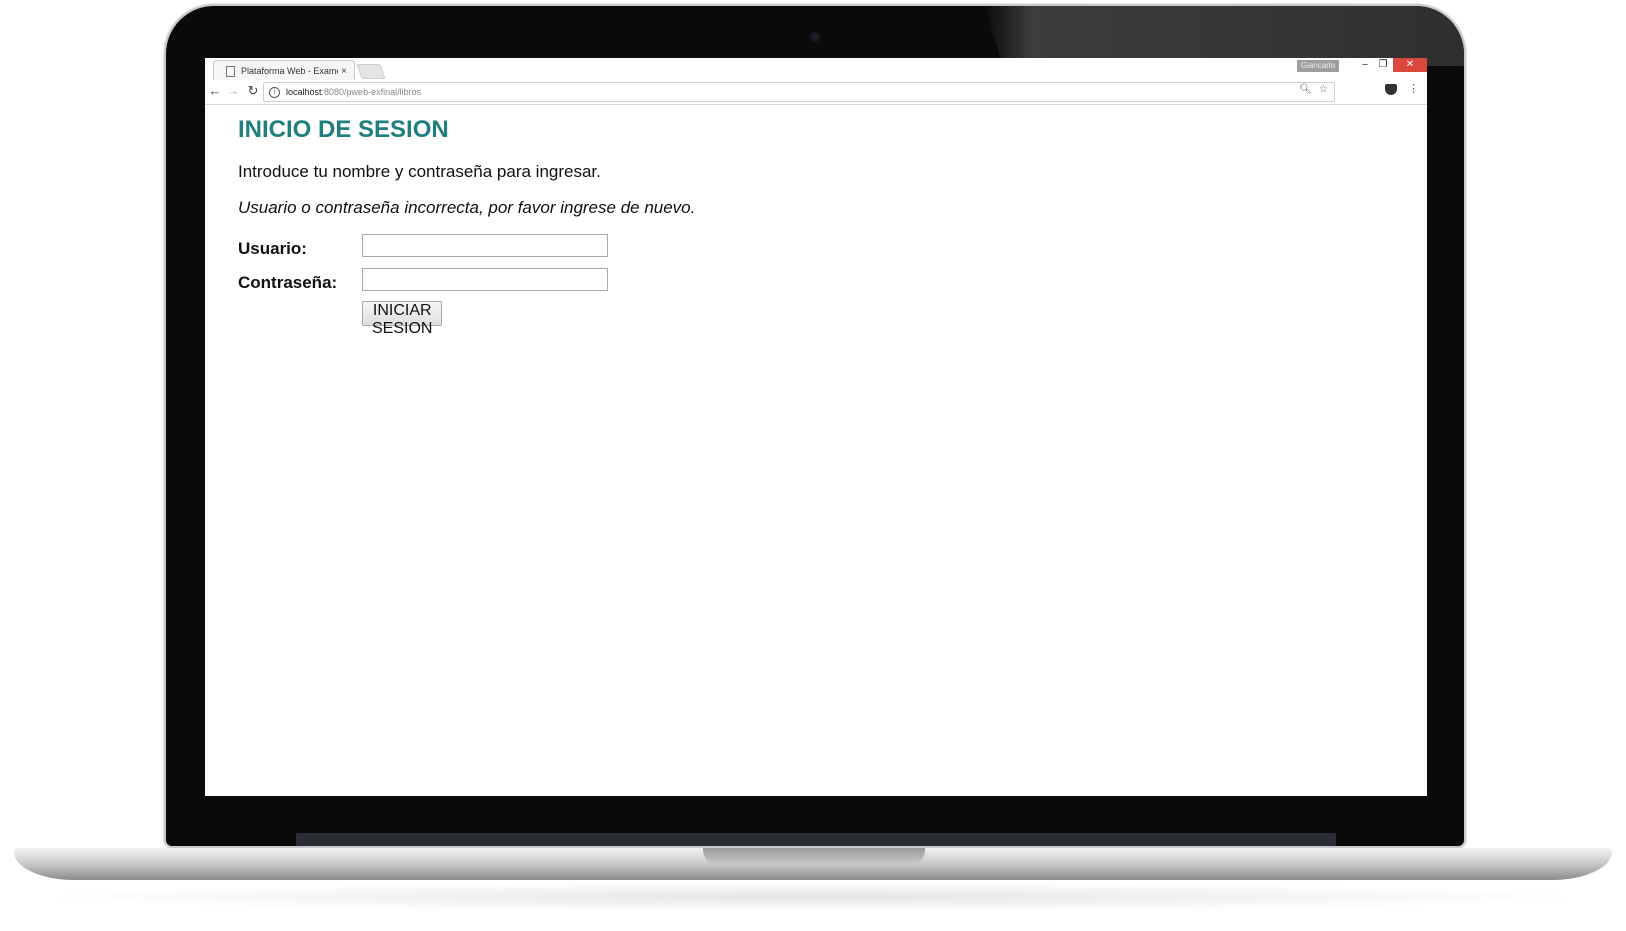  What do you see at coordinates (289, 71) in the screenshot?
I see `tab-title: Plataforma Web - Examen` at bounding box center [289, 71].